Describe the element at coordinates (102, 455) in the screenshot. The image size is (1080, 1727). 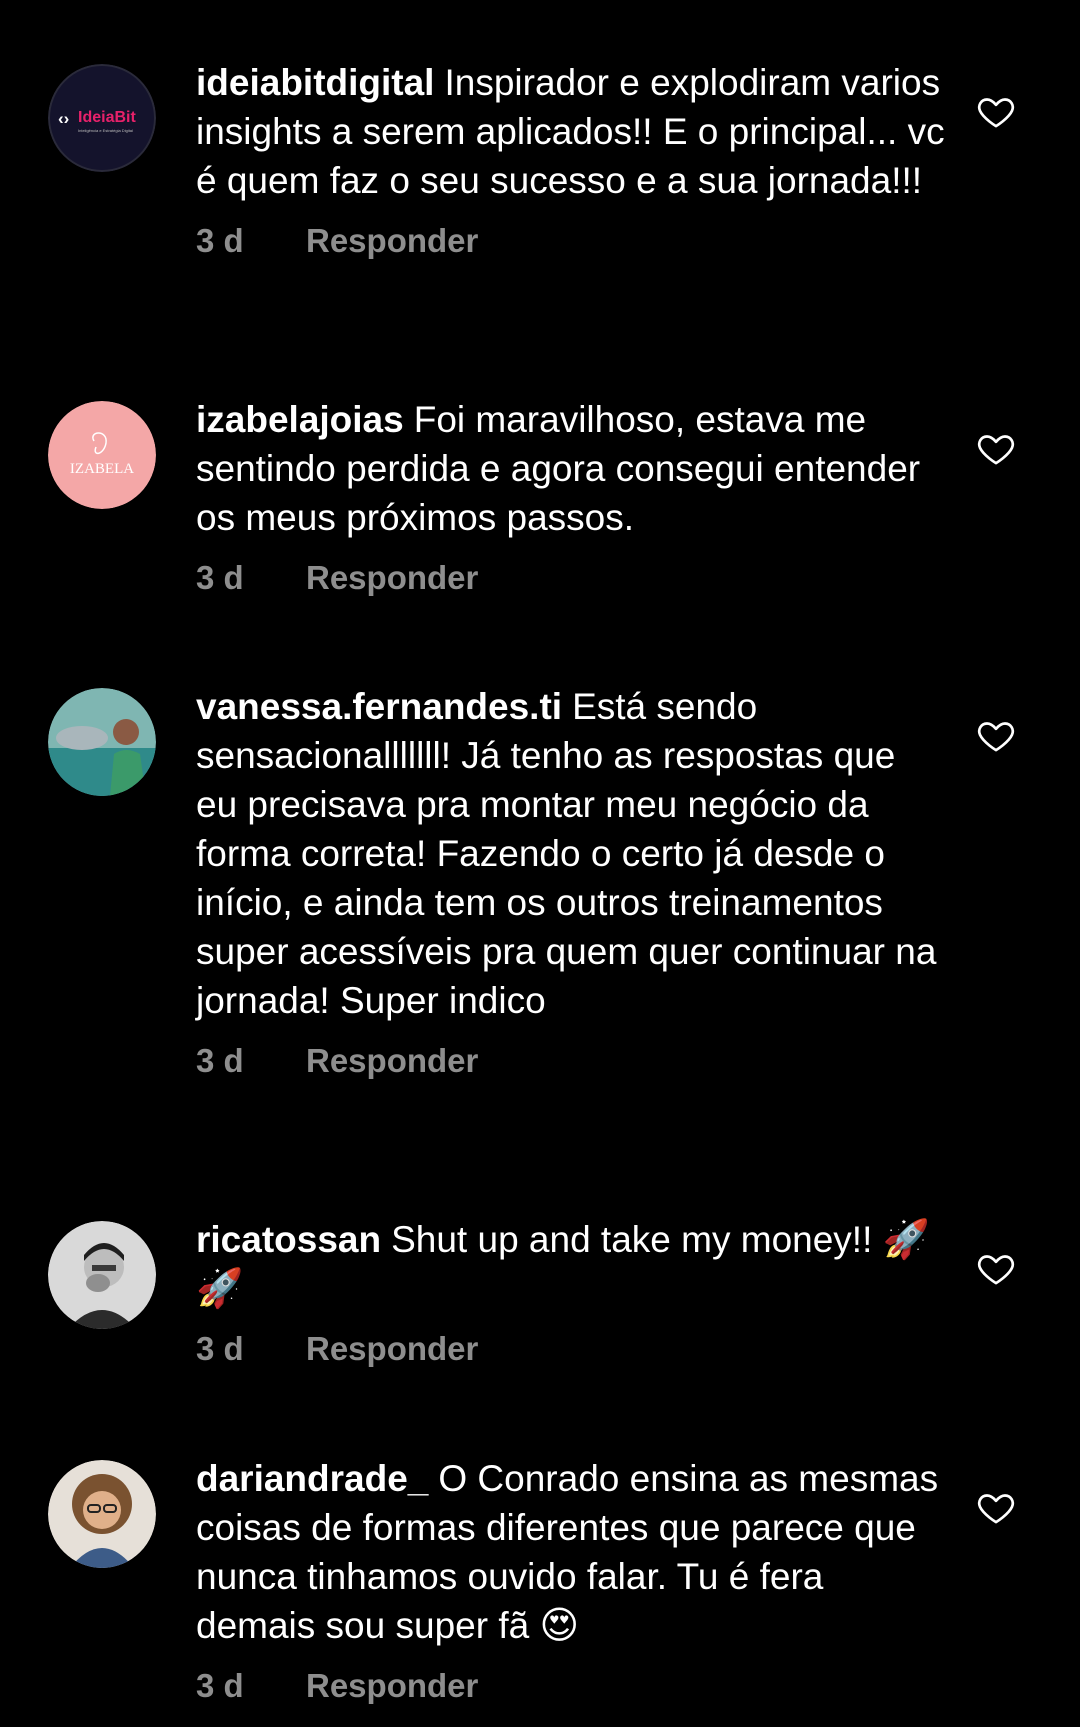
I see `avatar: IZABELA` at that location.